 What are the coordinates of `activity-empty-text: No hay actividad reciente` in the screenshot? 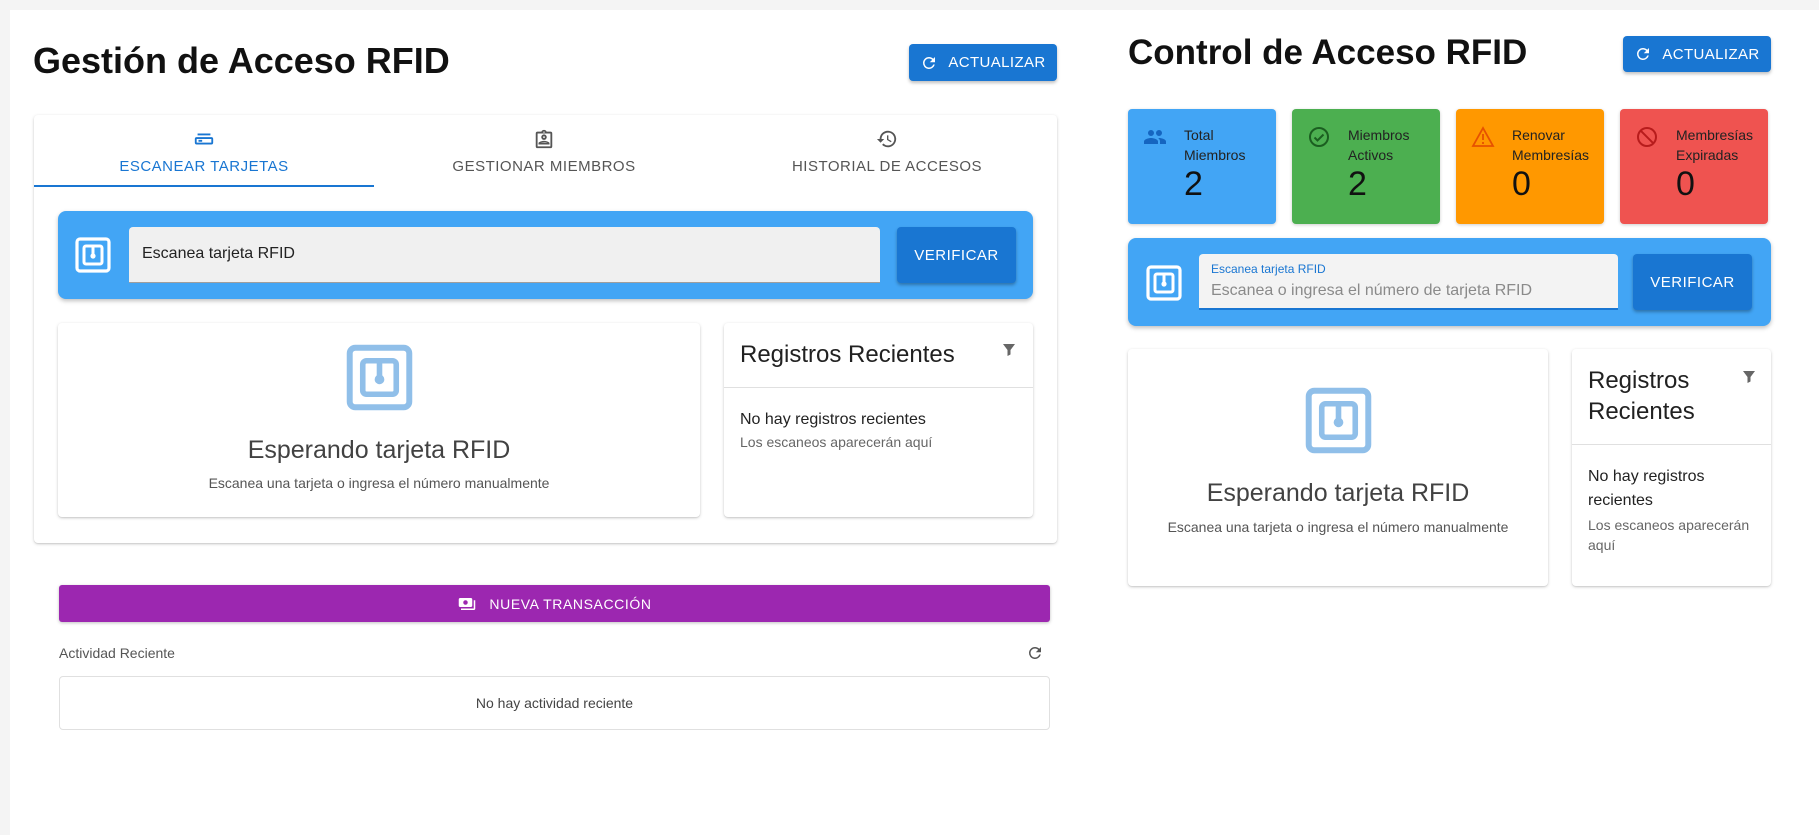 It's located at (554, 703).